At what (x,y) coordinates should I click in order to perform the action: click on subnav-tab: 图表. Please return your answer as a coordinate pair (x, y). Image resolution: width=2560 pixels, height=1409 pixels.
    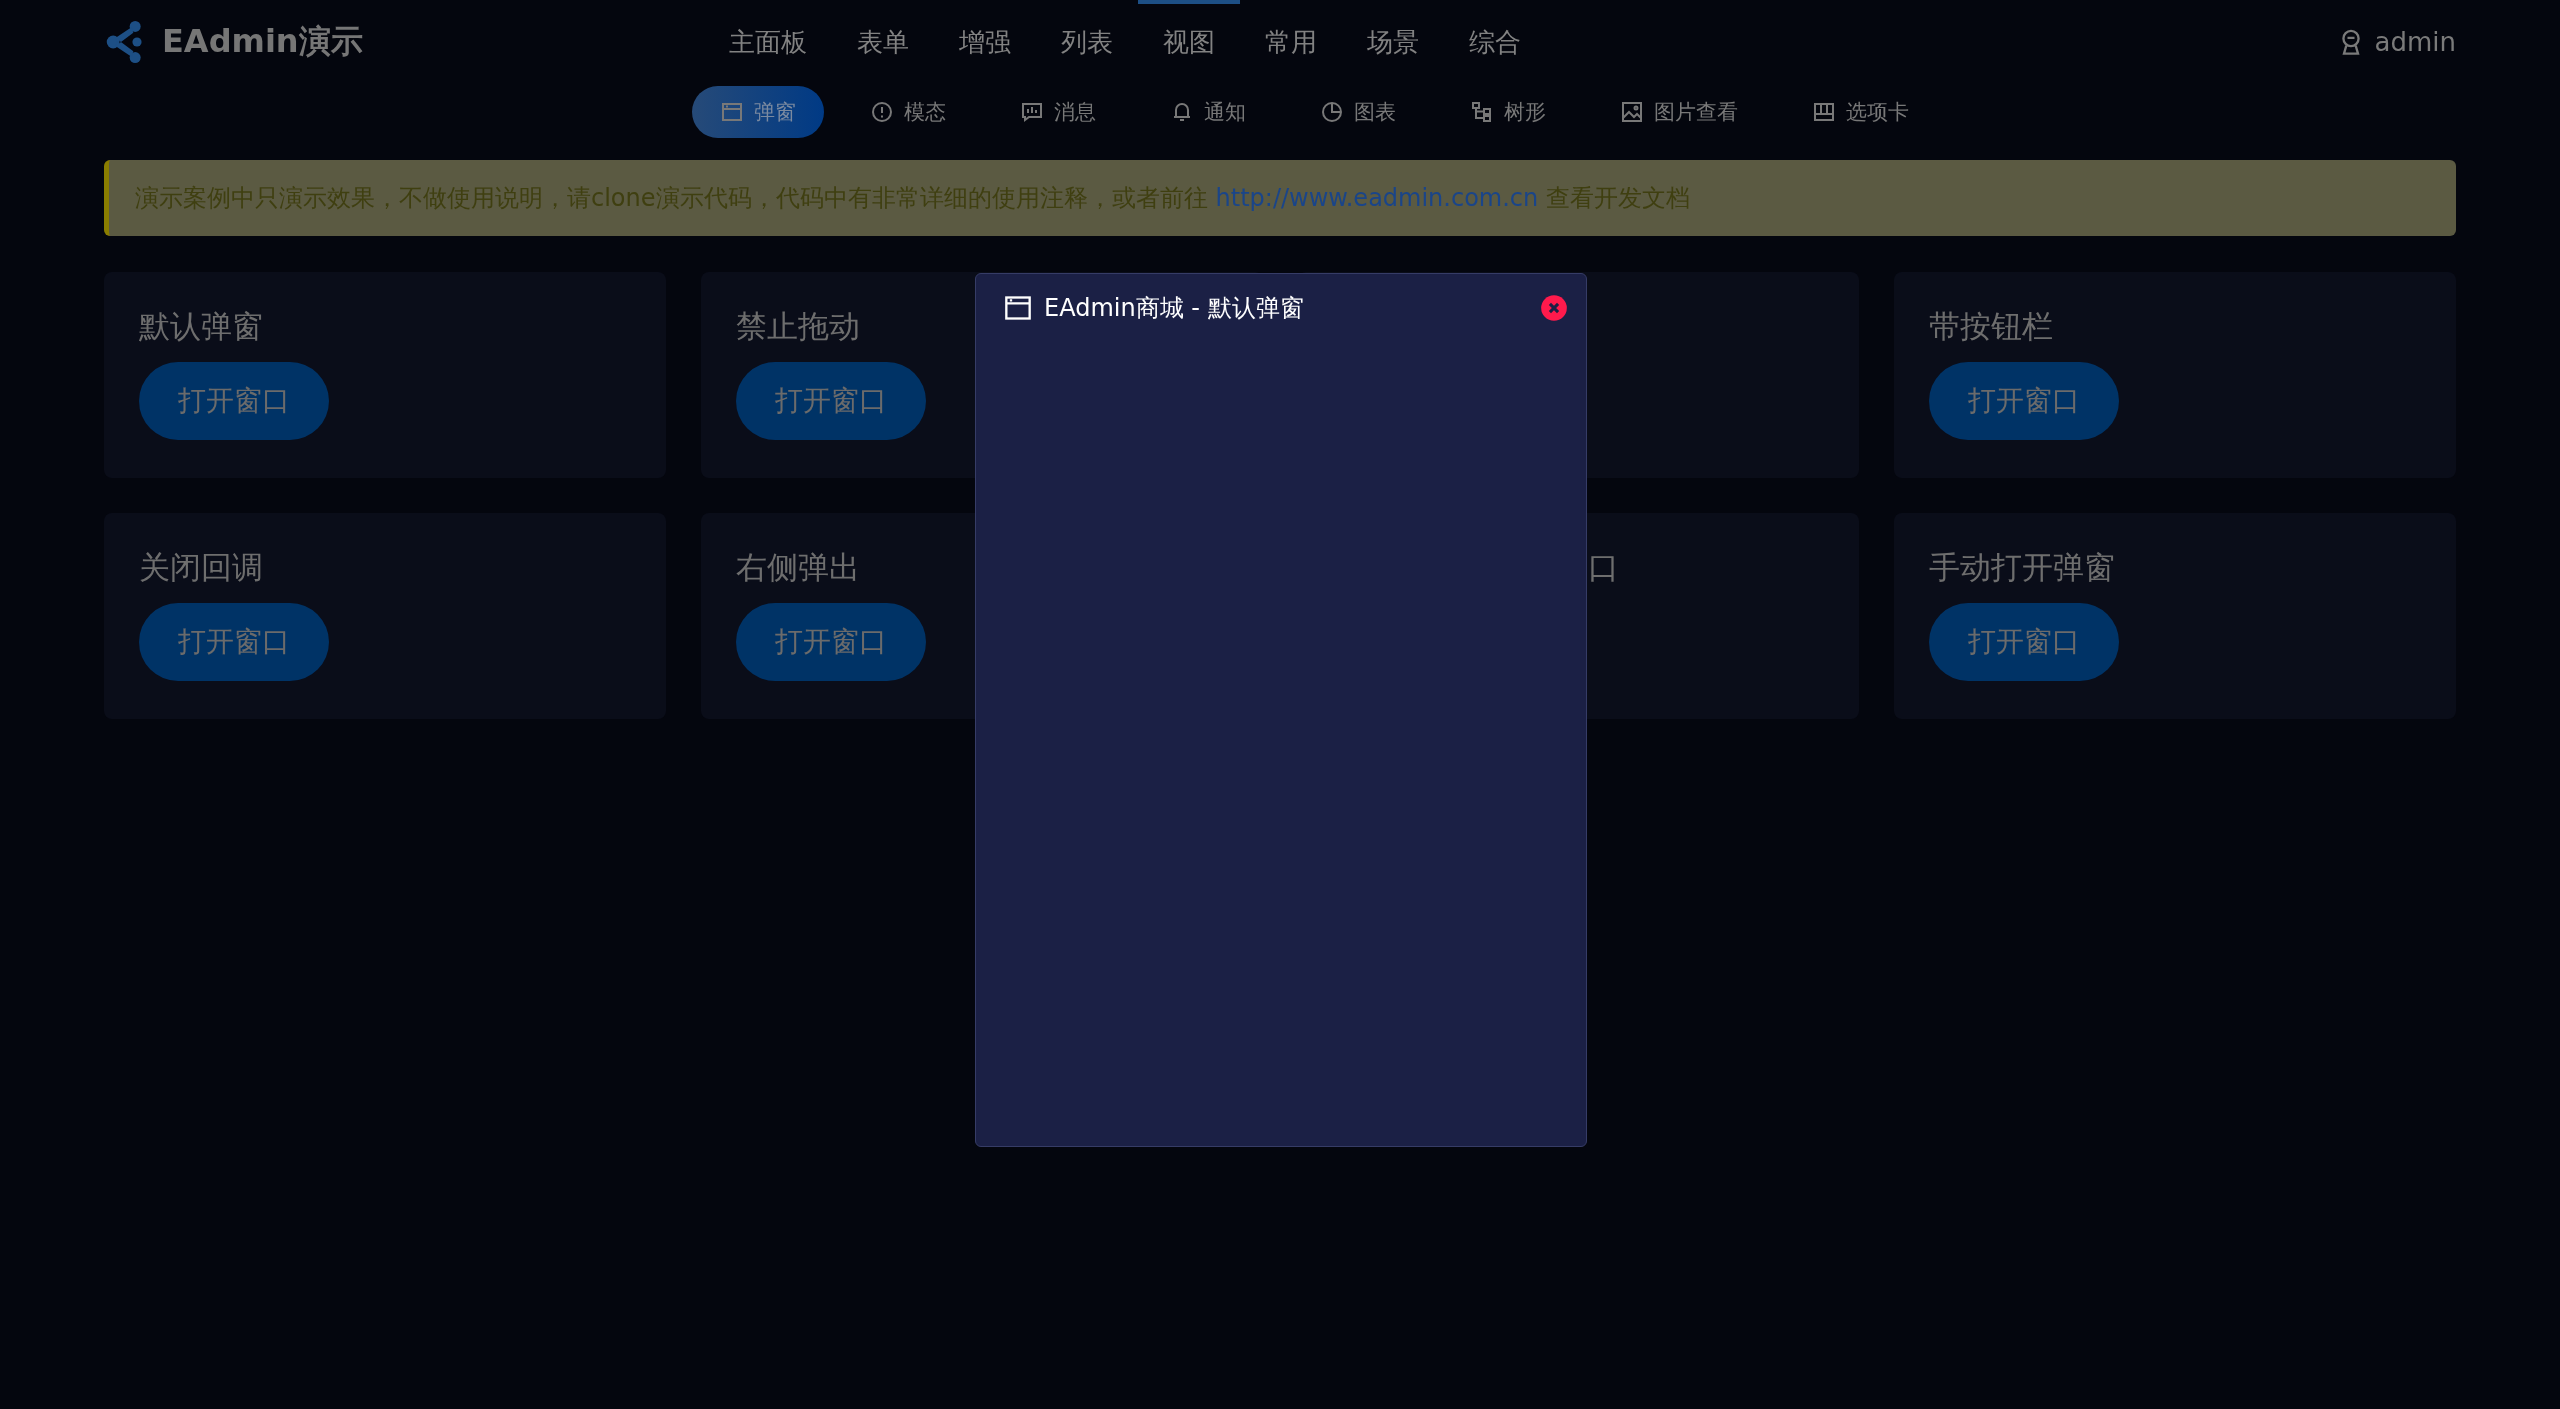
    Looking at the image, I should click on (1358, 112).